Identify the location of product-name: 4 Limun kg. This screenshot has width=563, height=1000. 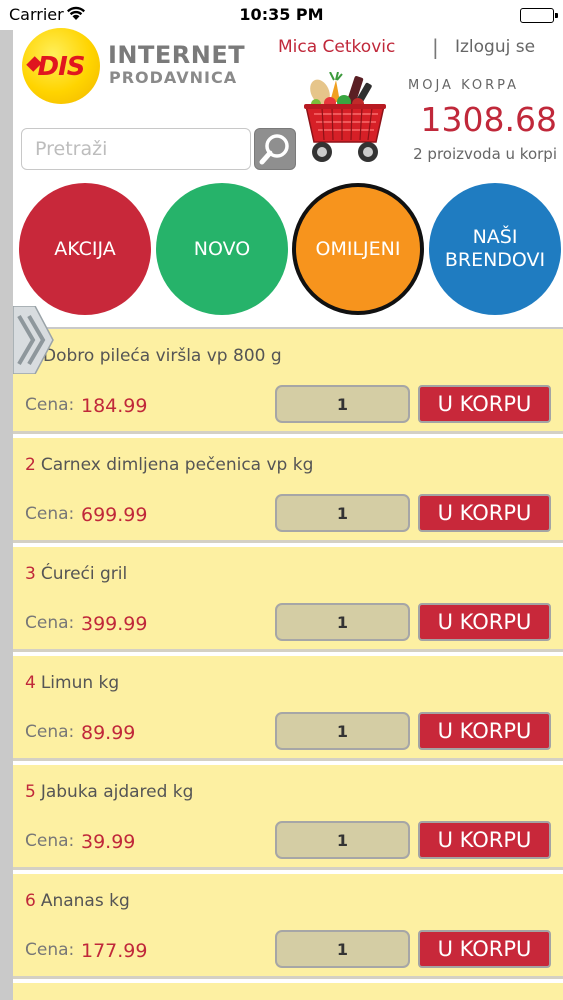
(72, 683).